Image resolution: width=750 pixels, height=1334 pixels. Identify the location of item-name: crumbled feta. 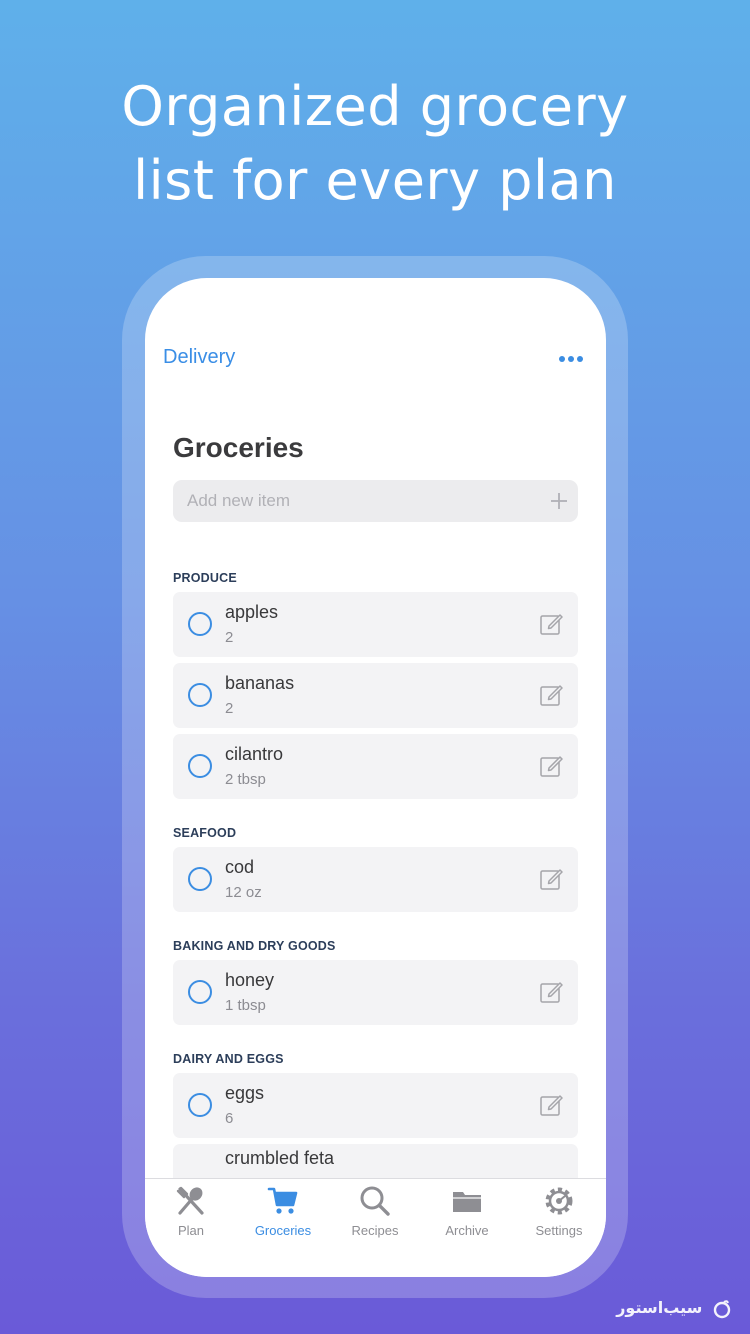
(280, 1158).